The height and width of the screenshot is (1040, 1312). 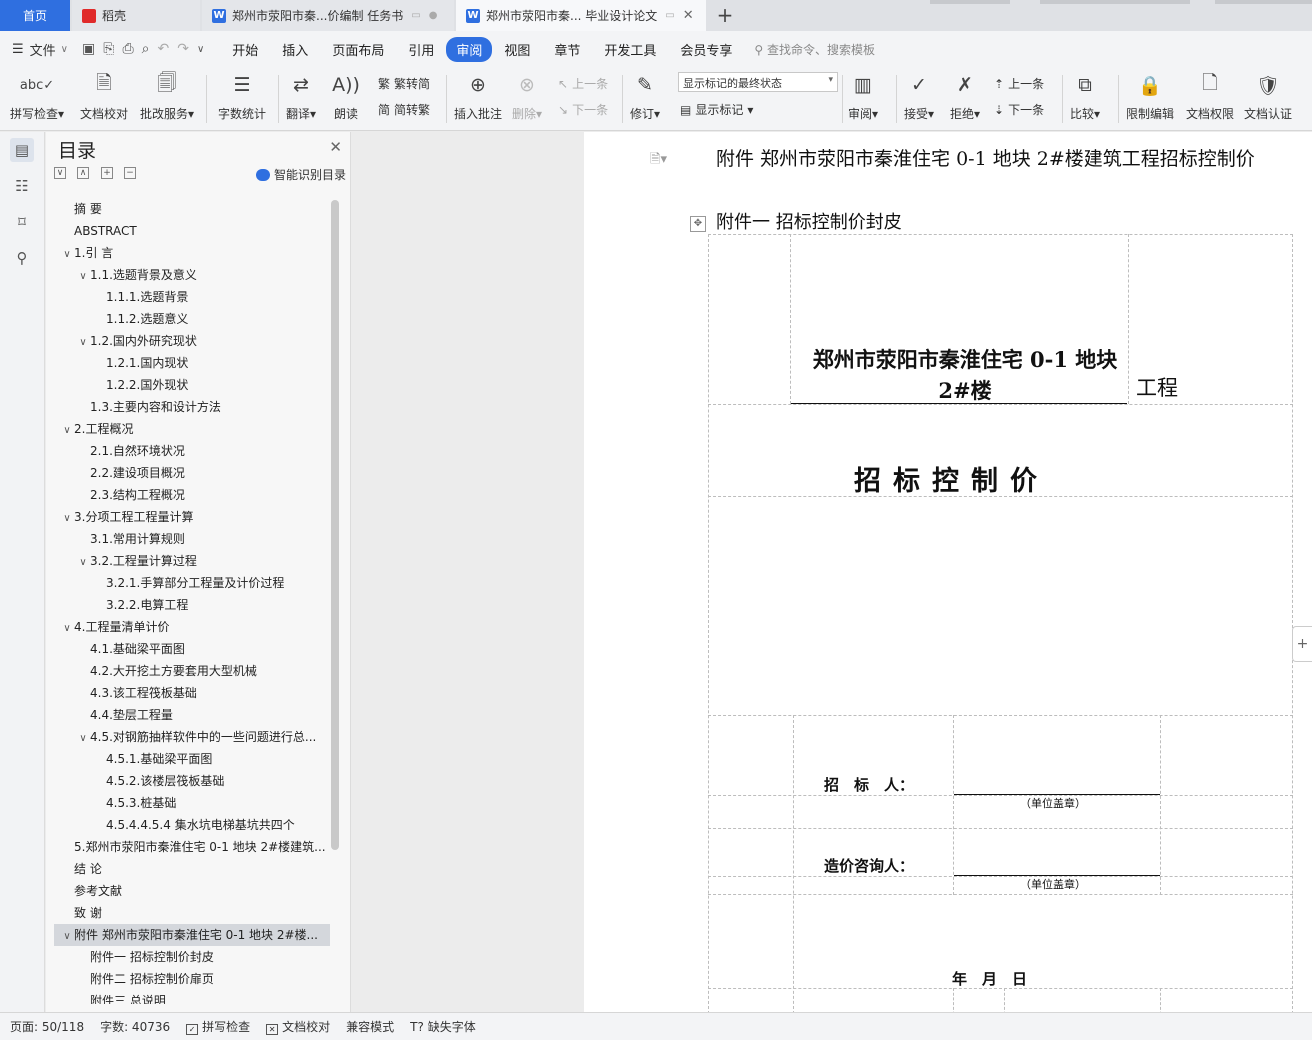 I want to click on menu-review: 审阅, so click(x=469, y=49).